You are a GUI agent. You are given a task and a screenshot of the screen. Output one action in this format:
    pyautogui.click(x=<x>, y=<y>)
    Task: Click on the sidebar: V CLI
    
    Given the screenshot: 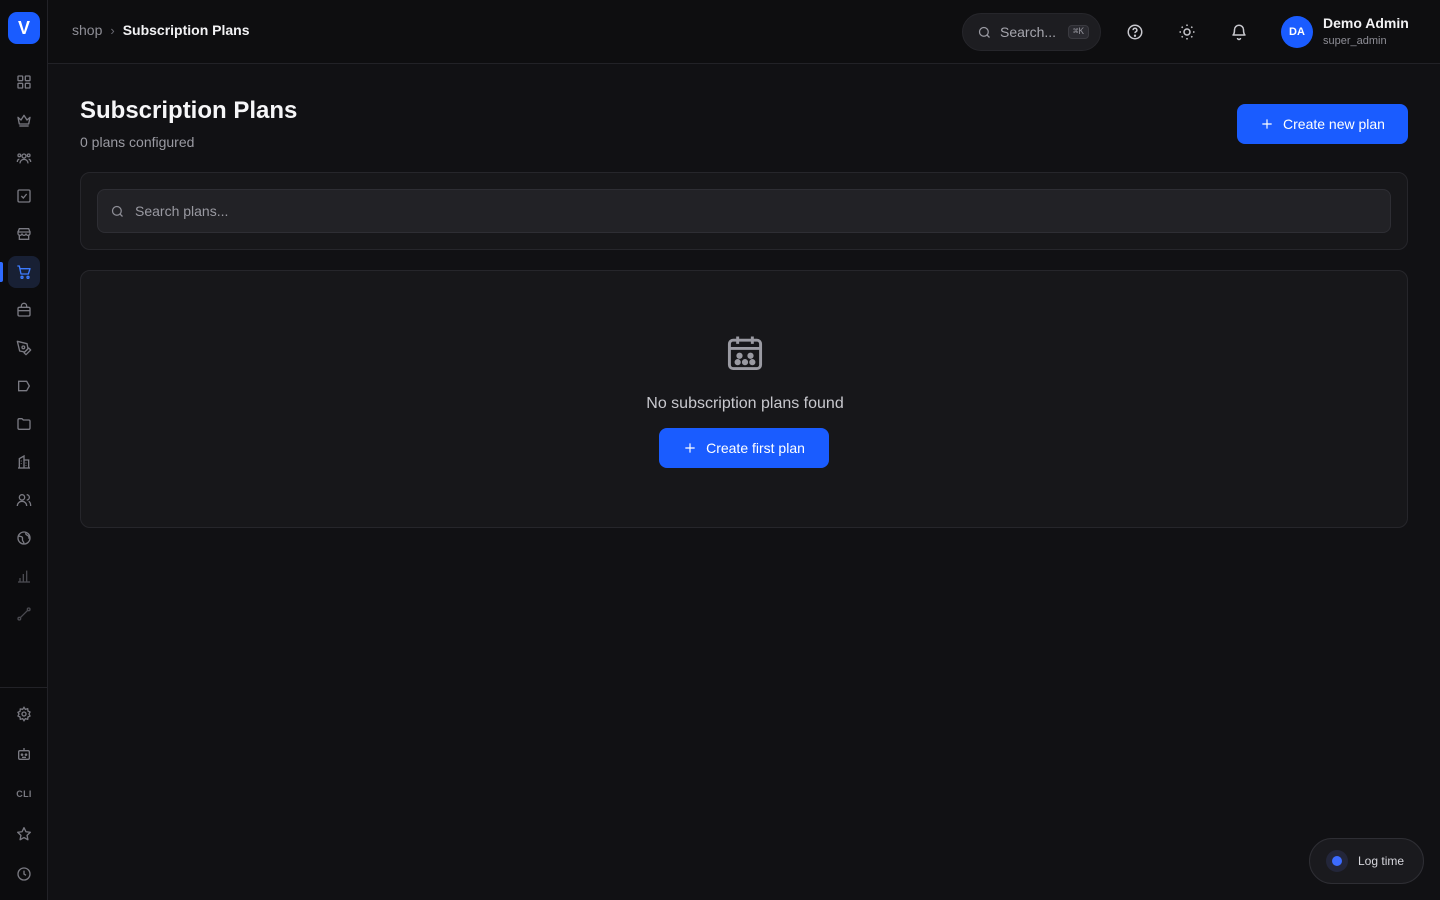 What is the action you would take?
    pyautogui.click(x=24, y=450)
    